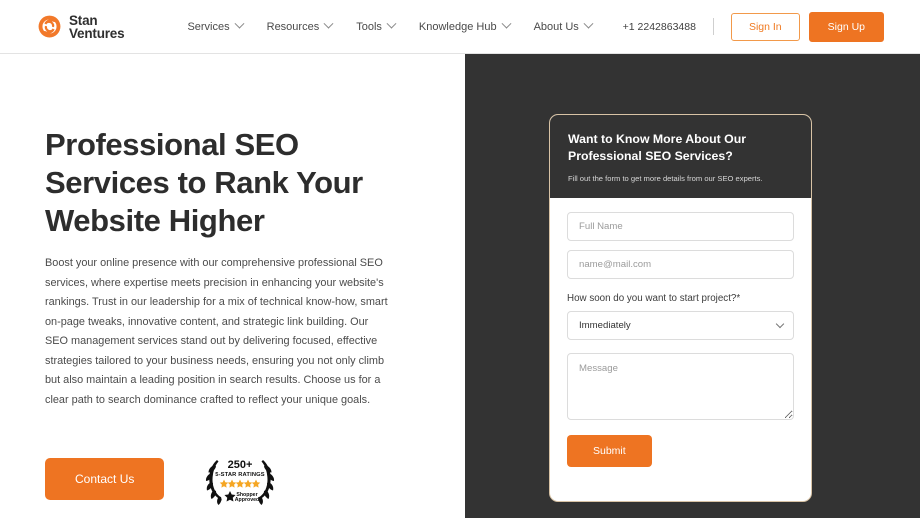  I want to click on message-textarea, so click(680, 386).